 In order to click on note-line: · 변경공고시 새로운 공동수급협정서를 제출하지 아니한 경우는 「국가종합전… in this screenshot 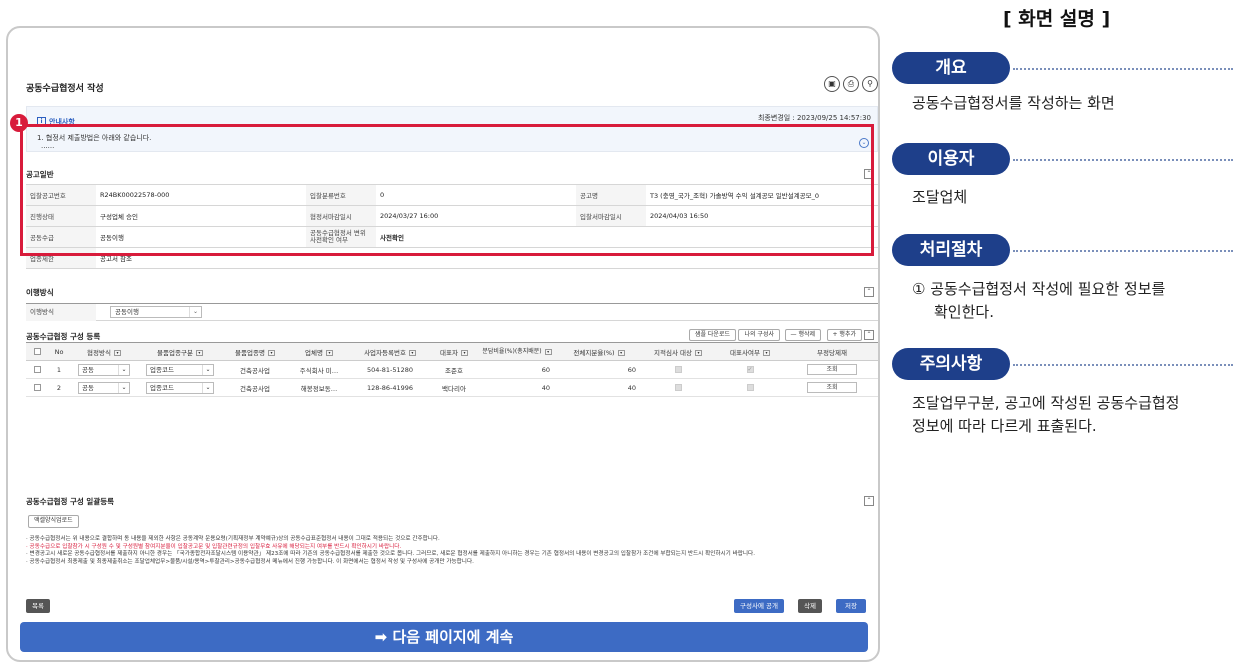, I will do `click(390, 554)`.